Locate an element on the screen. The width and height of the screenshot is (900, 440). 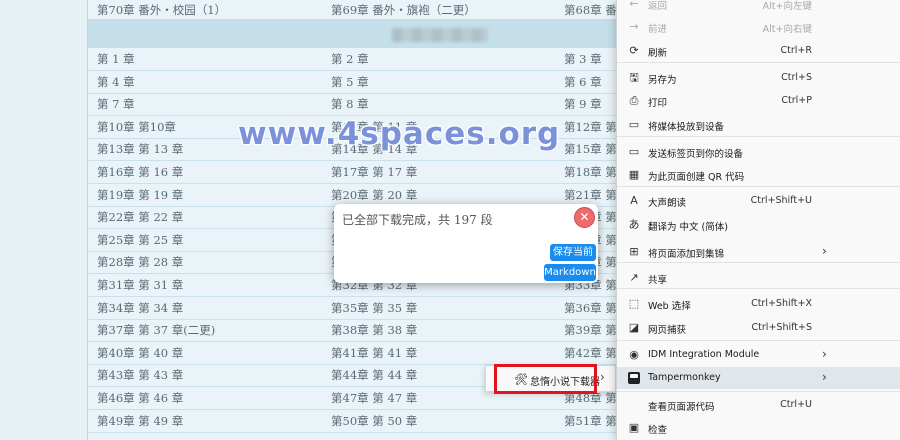
table-row: 第16章 第 16 章 第17章 第 17 章 第18章 第 18 is located at coordinates (352, 173).